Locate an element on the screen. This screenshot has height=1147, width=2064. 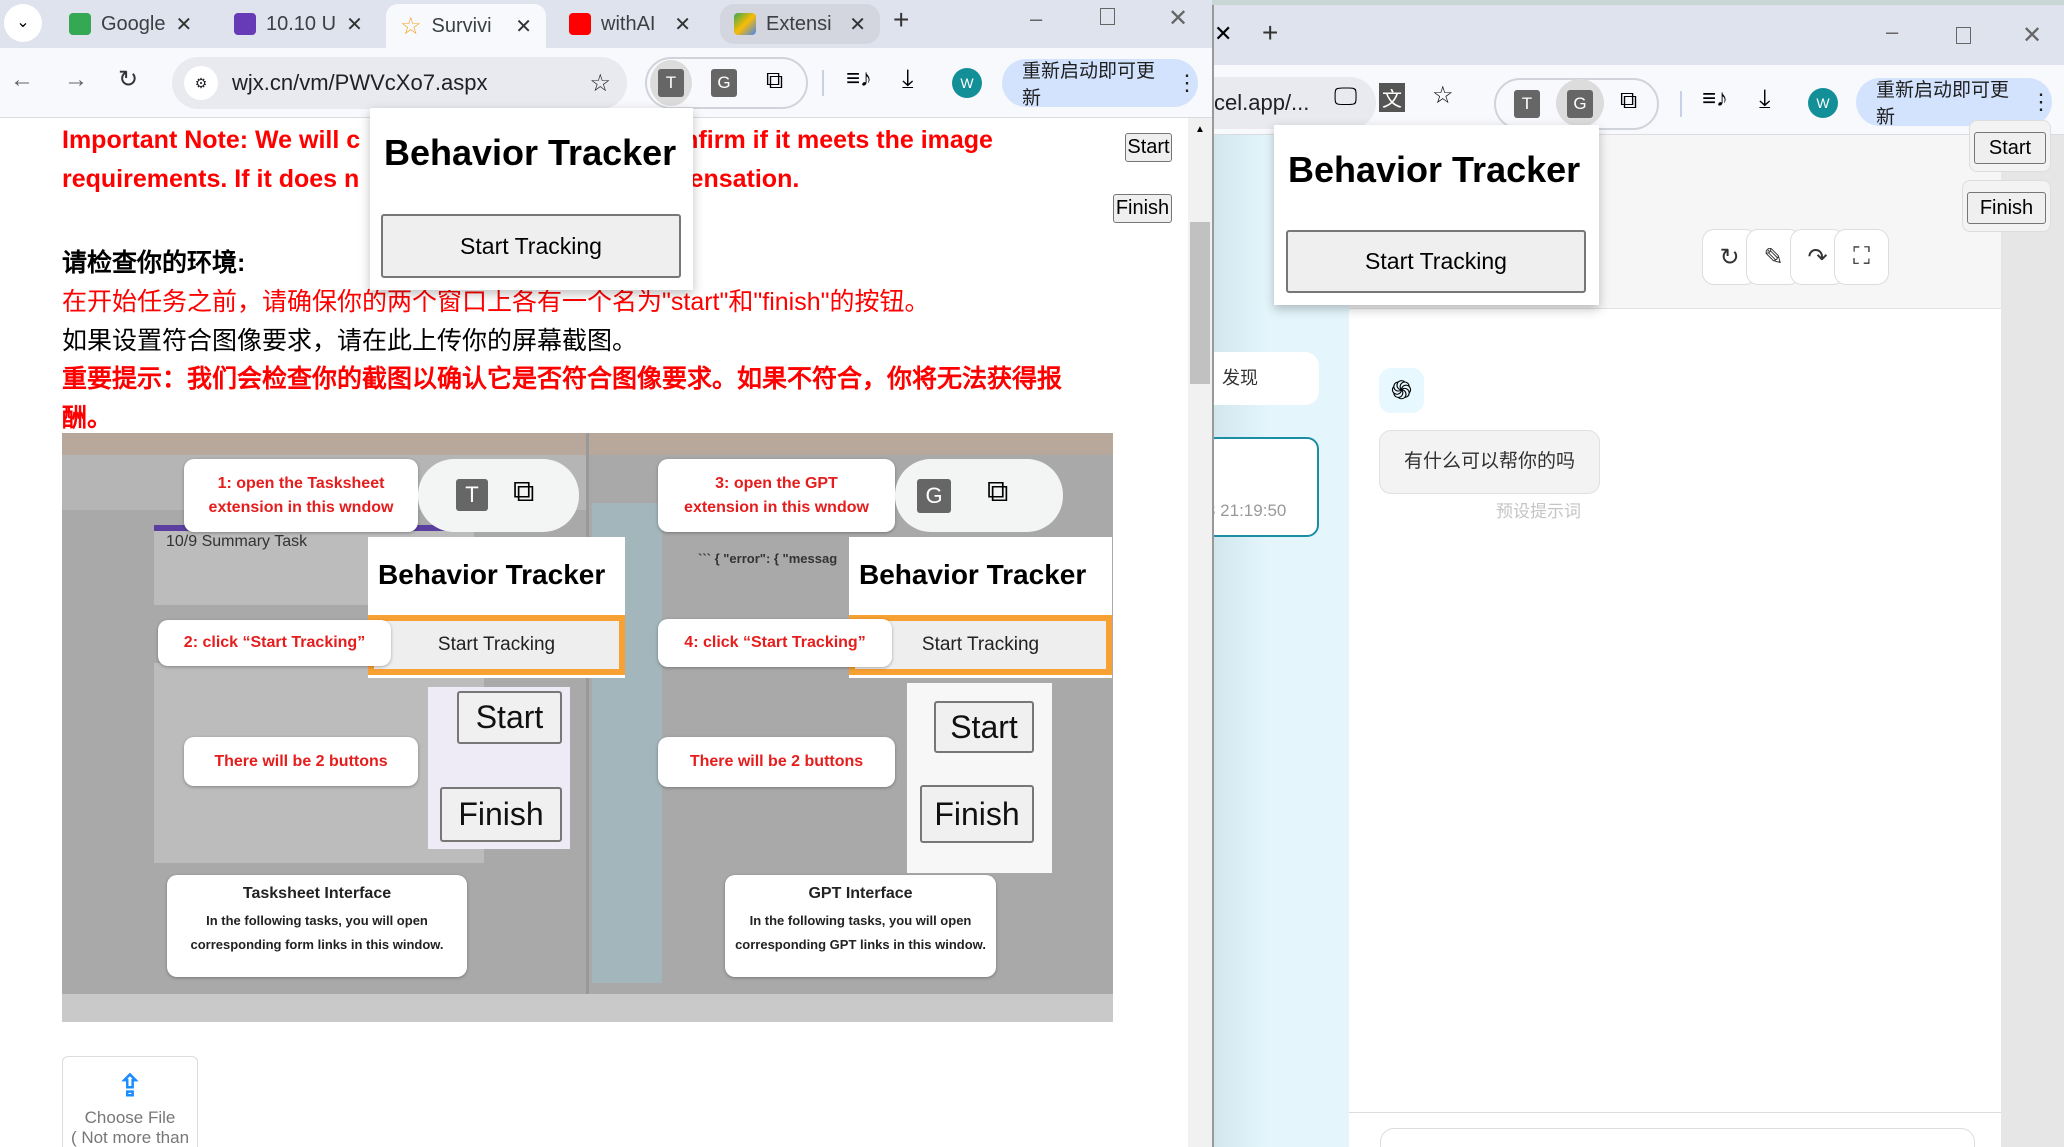
gpt-avatar-icon: ֍ is located at coordinates (1401, 390).